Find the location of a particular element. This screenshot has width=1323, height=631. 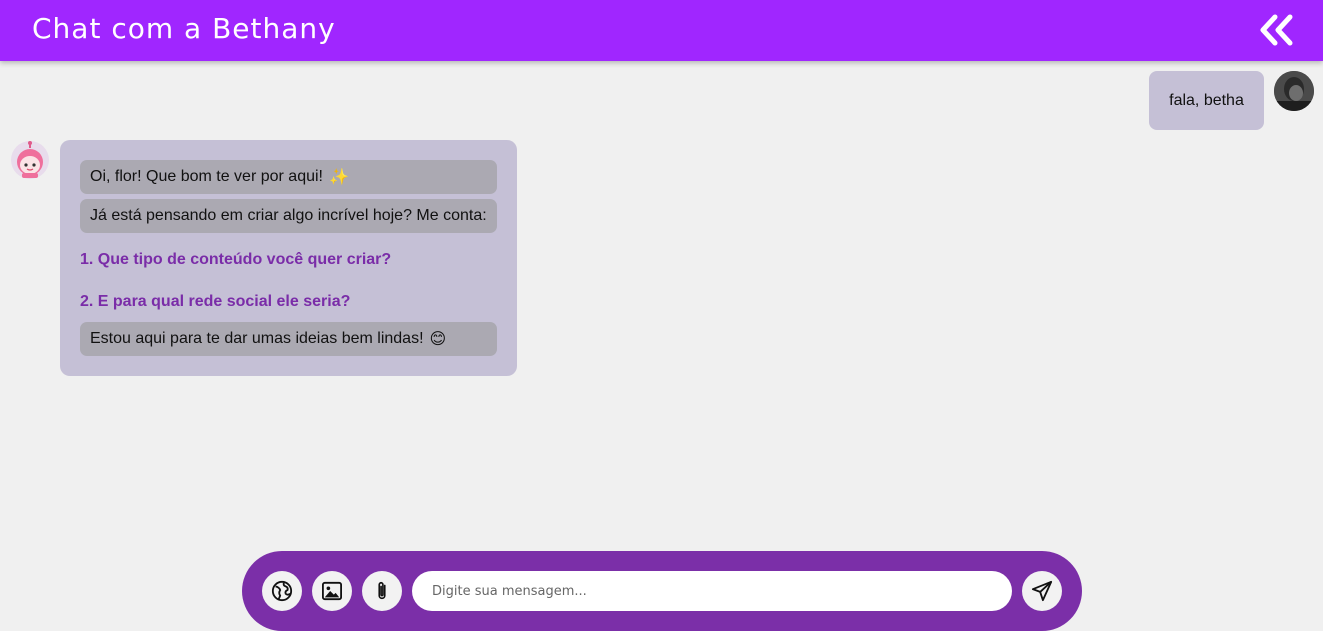

double-chevron-left-icon is located at coordinates (1276, 30).